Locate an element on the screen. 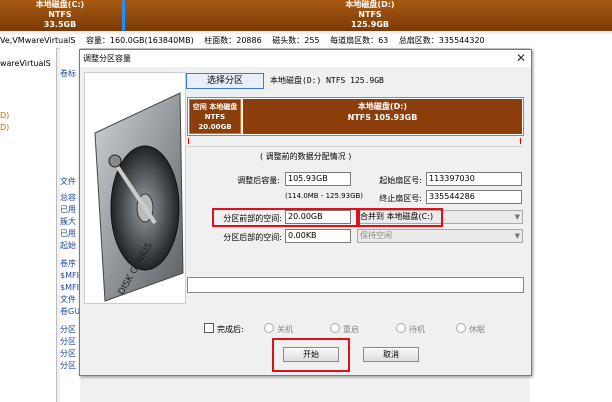 This screenshot has height=402, width=612. partition-d-block: 本地磁盘(D:) NTFS 125.9GB is located at coordinates (370, 15).